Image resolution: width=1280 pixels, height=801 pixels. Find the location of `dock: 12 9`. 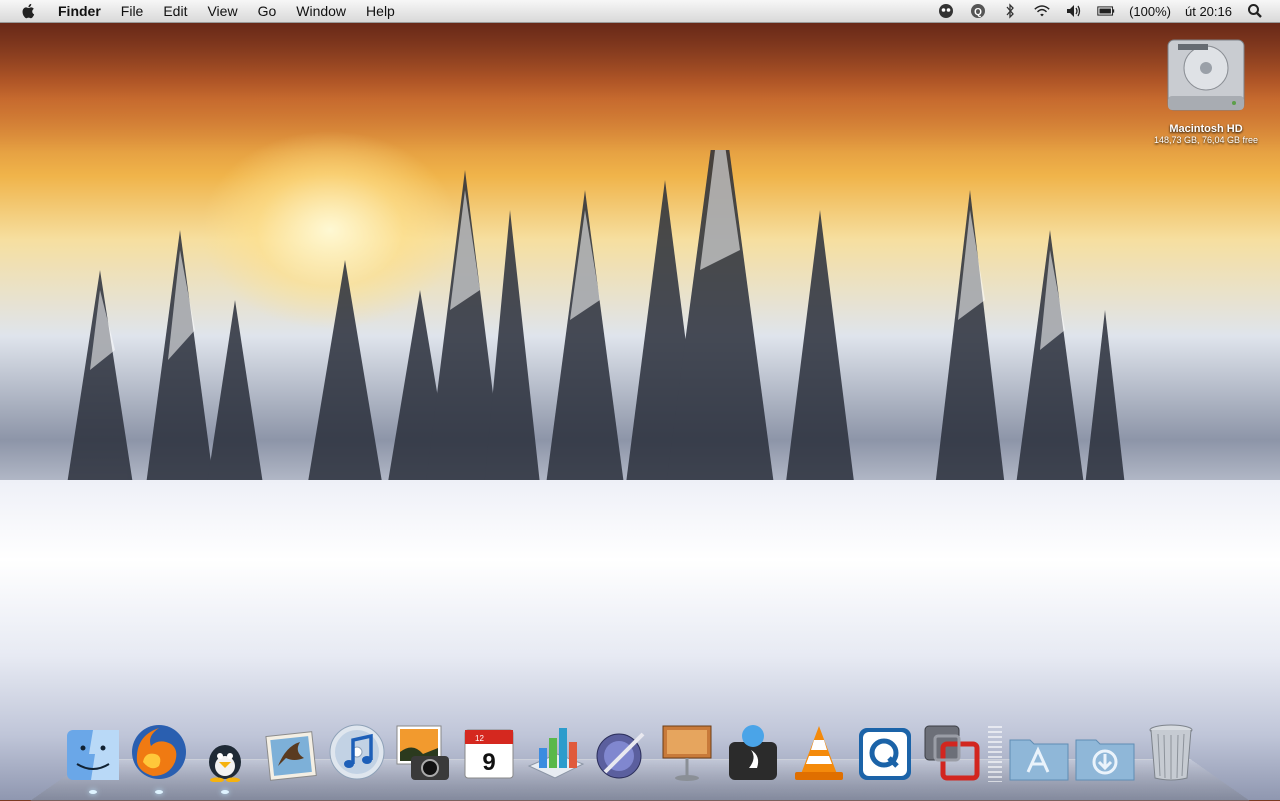

dock: 12 9 is located at coordinates (632, 753).